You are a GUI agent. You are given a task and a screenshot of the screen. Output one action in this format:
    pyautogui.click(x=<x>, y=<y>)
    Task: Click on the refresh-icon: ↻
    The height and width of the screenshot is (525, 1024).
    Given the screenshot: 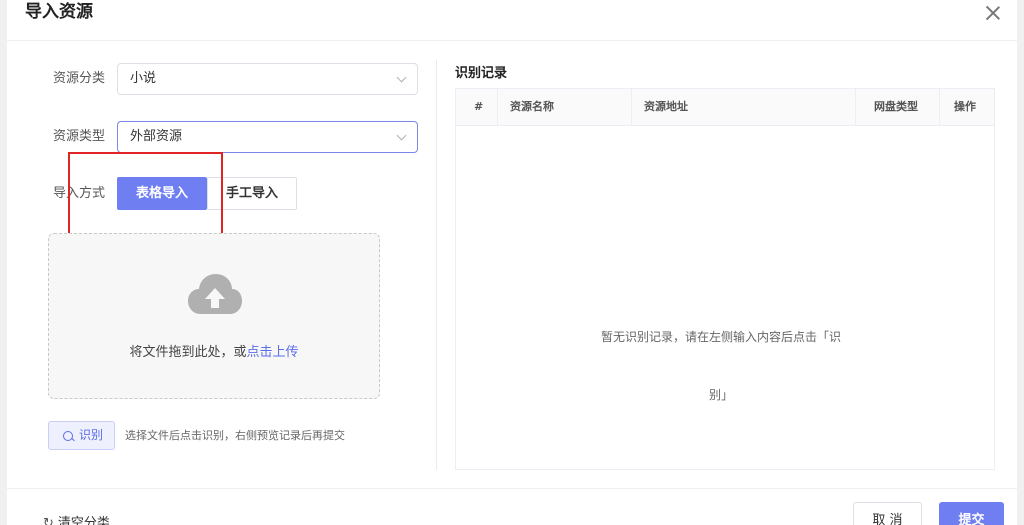 What is the action you would take?
    pyautogui.click(x=48, y=520)
    